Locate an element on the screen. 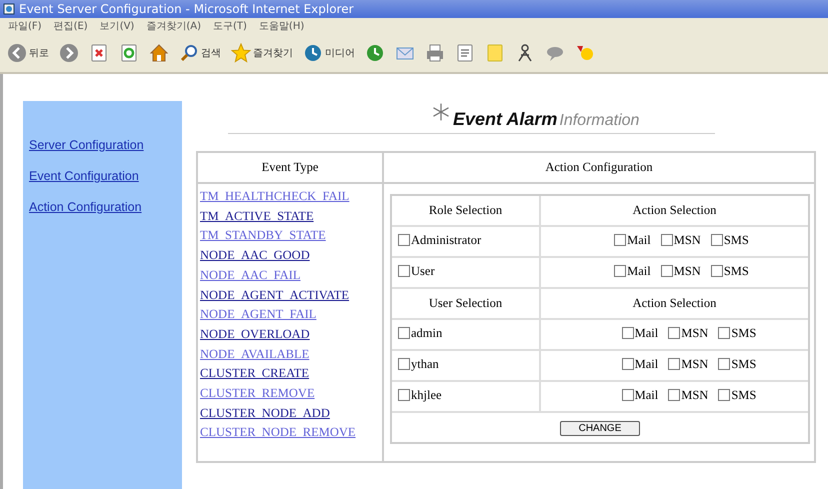  event-link: NODE_AAC_GOOD is located at coordinates (290, 256).